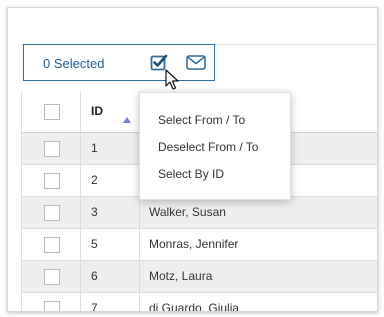 The image size is (384, 317). What do you see at coordinates (110, 111) in the screenshot?
I see `id-column-header: ID` at bounding box center [110, 111].